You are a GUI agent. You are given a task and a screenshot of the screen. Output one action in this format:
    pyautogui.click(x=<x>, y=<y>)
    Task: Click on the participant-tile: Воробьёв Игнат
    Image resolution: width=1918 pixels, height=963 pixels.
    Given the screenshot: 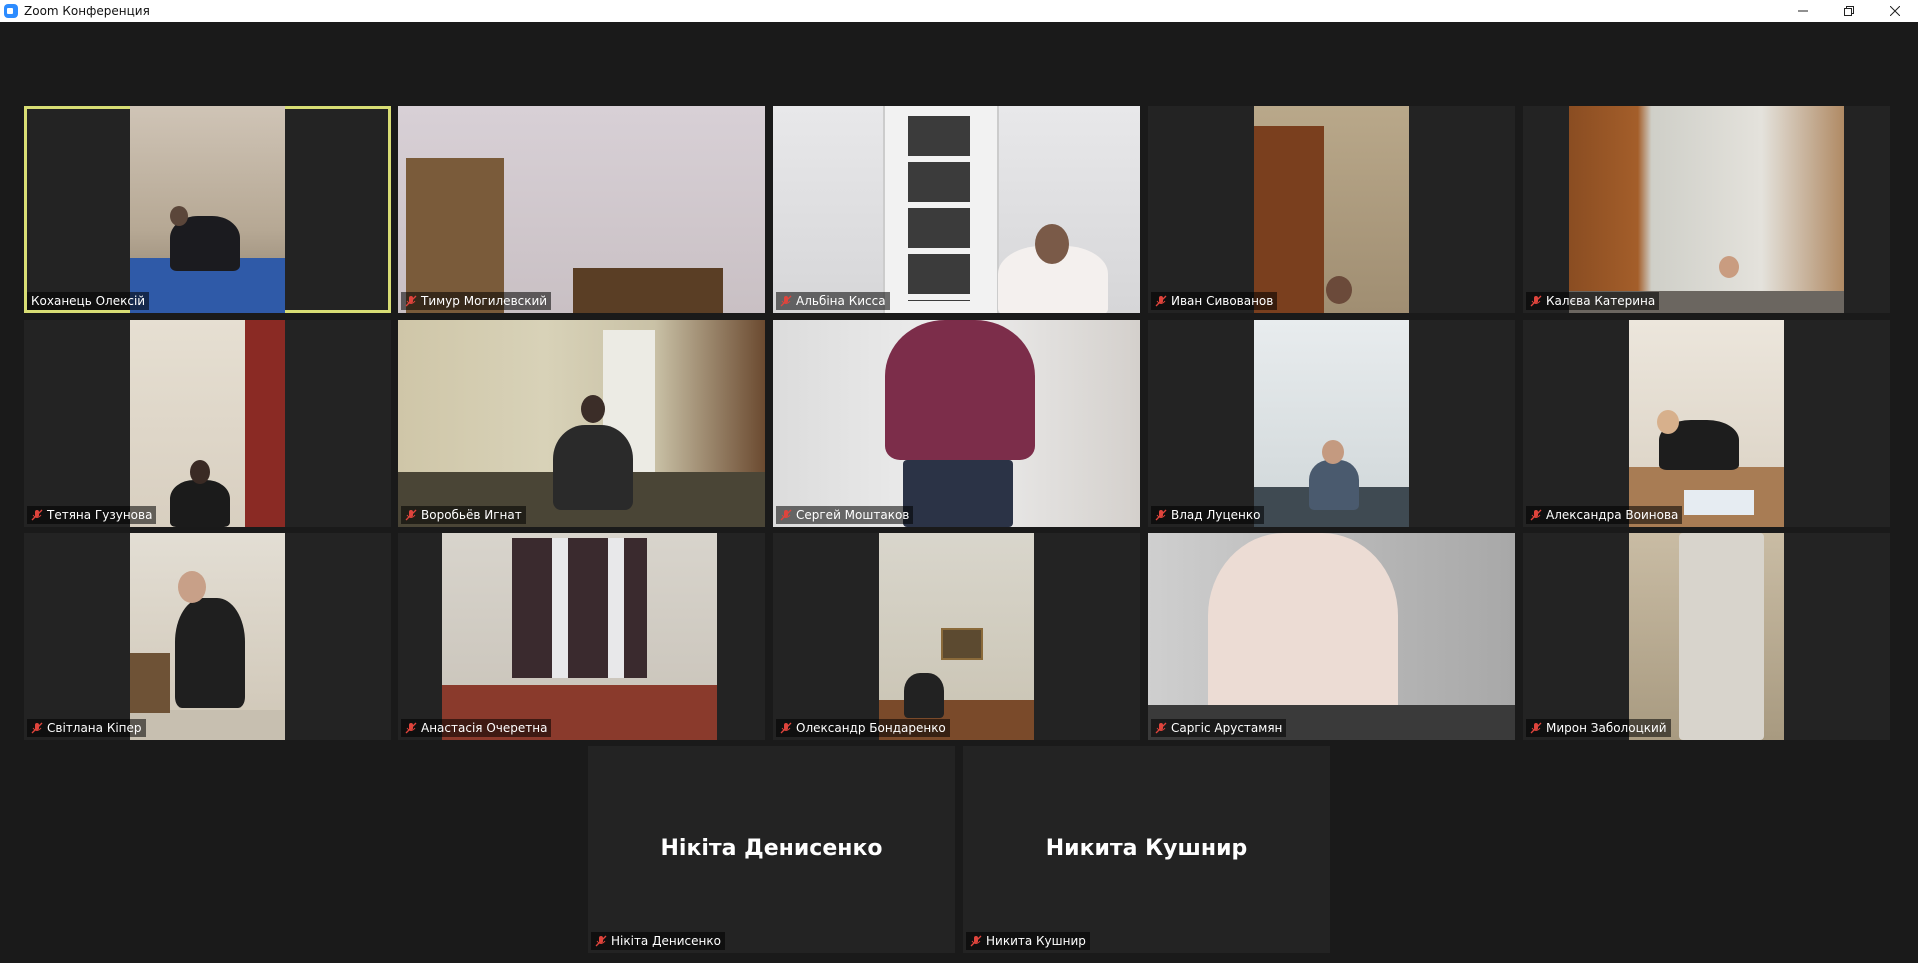 What is the action you would take?
    pyautogui.click(x=581, y=423)
    